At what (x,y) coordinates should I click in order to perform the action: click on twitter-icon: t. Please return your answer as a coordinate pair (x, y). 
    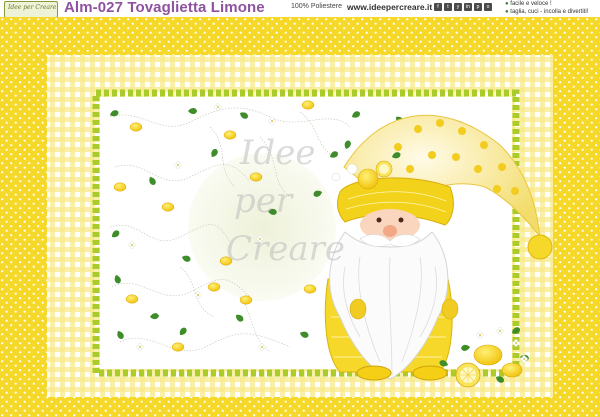
    Looking at the image, I should click on (448, 7).